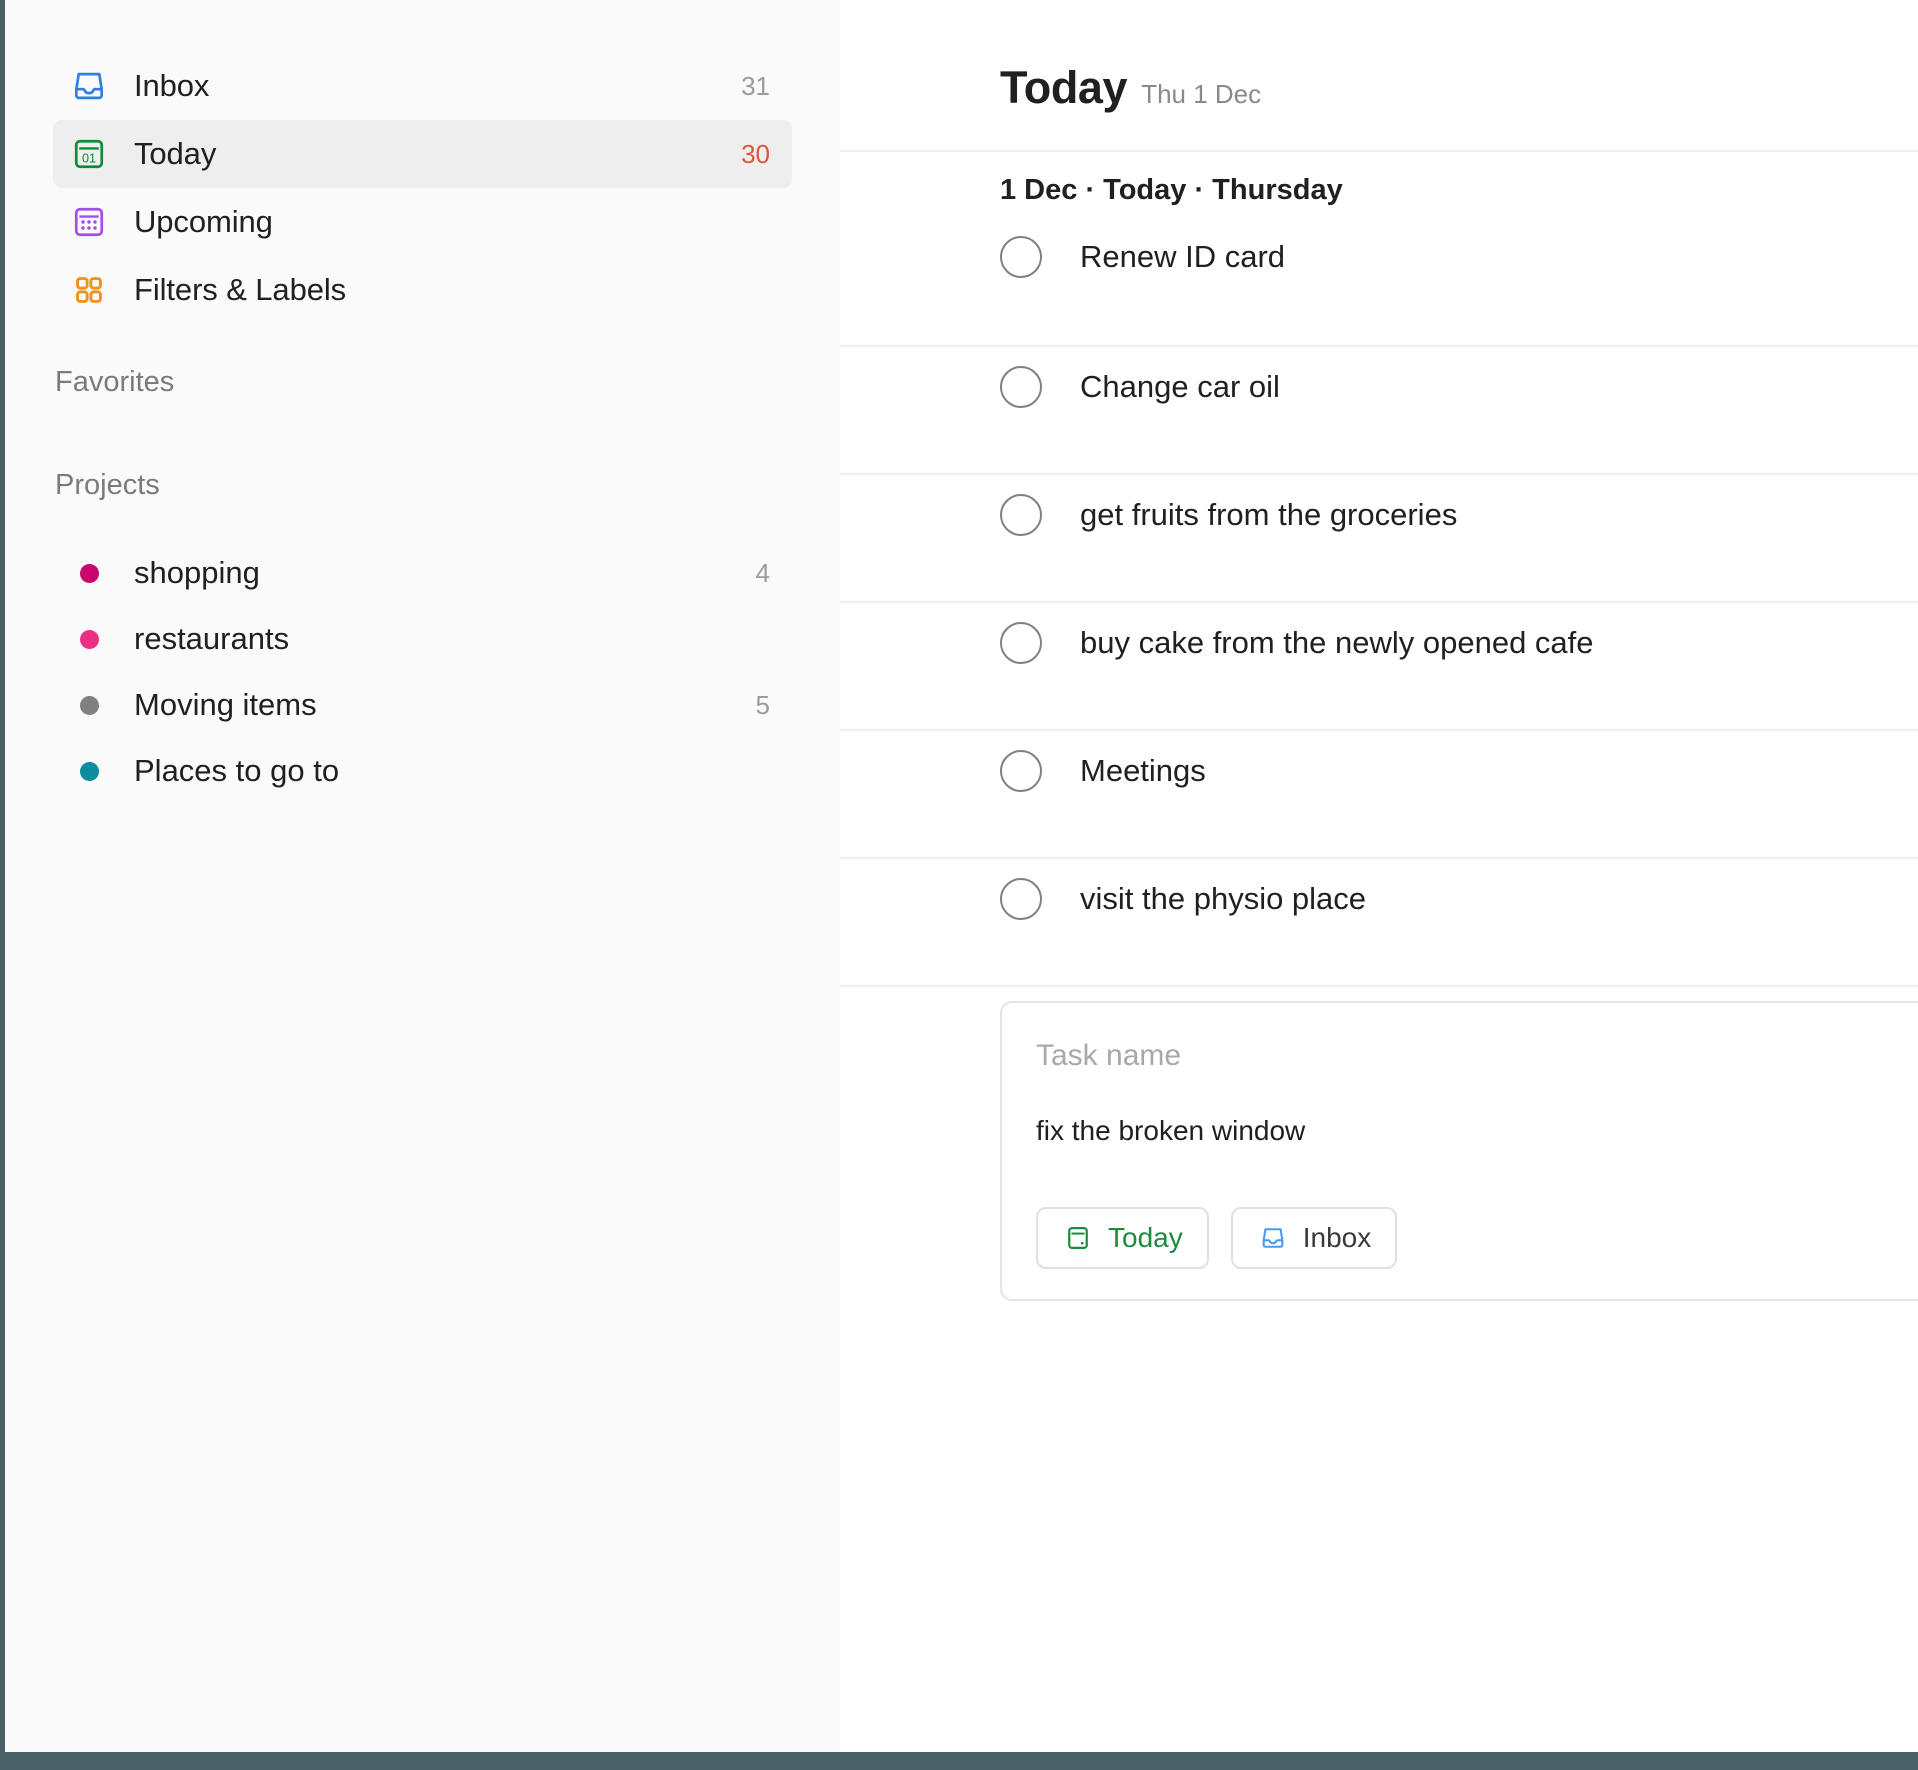  Describe the element at coordinates (1223, 898) in the screenshot. I see `task-title: visit the physio place` at that location.